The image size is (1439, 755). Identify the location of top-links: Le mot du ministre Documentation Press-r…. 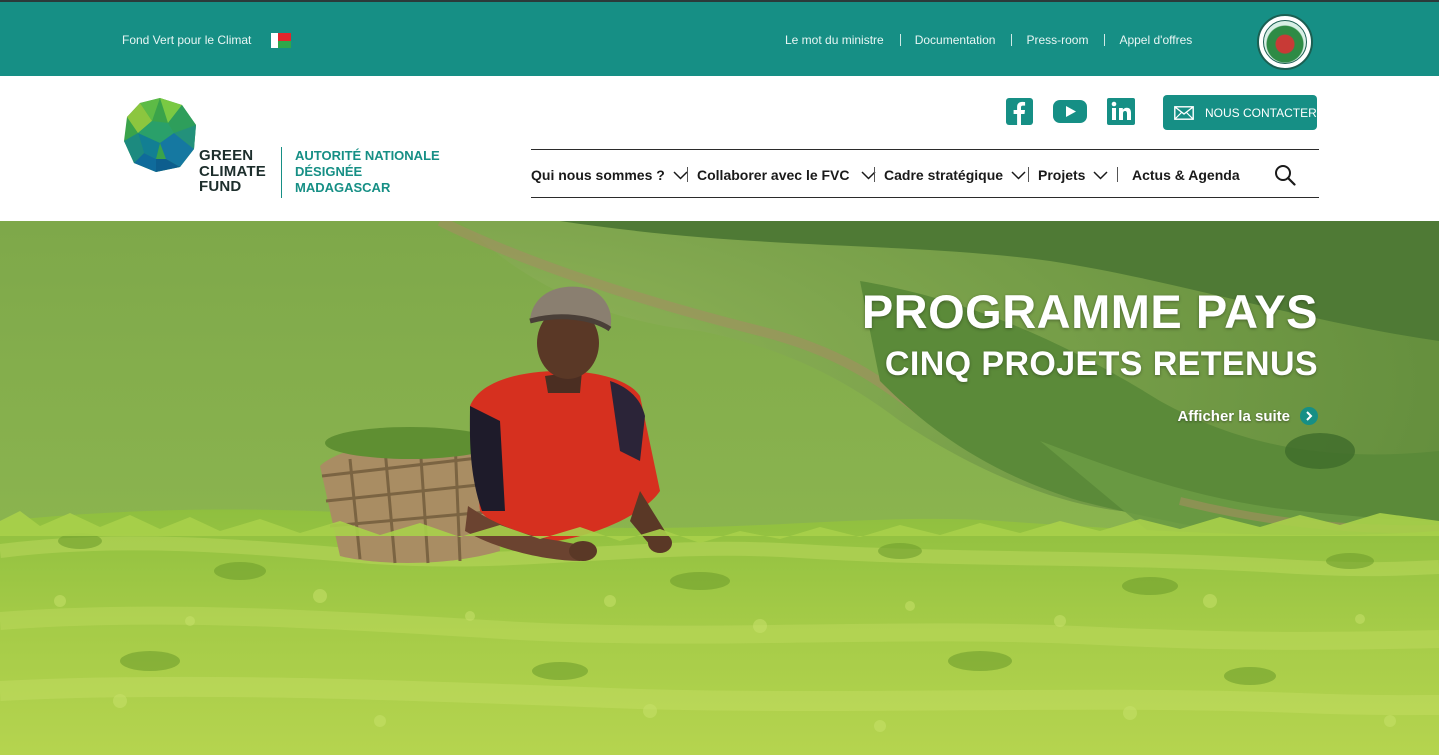
(988, 40).